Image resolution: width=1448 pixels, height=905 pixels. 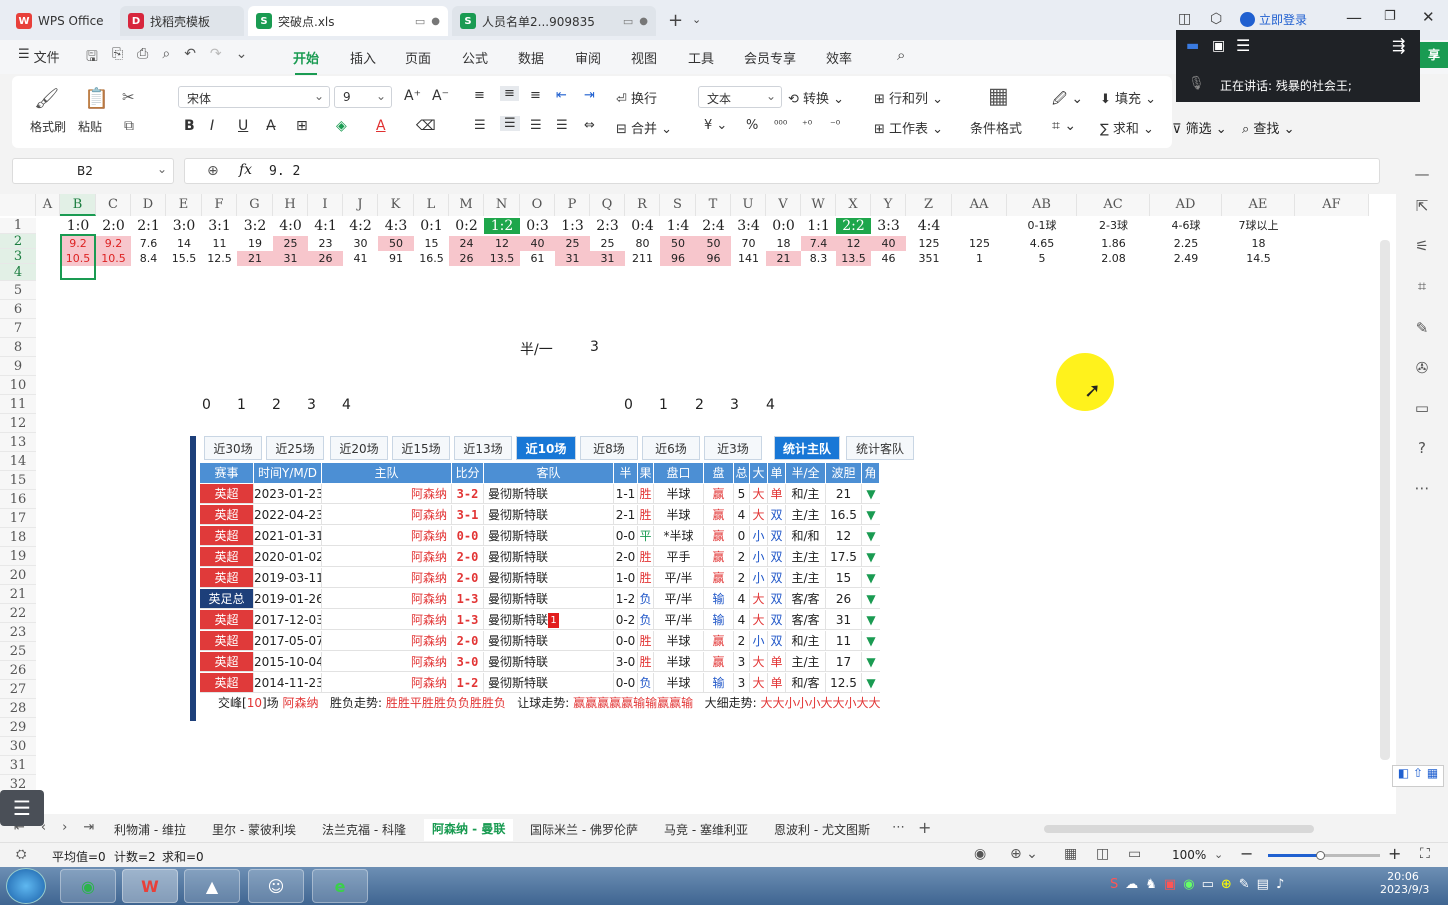 I want to click on cell: 61, so click(x=537, y=258).